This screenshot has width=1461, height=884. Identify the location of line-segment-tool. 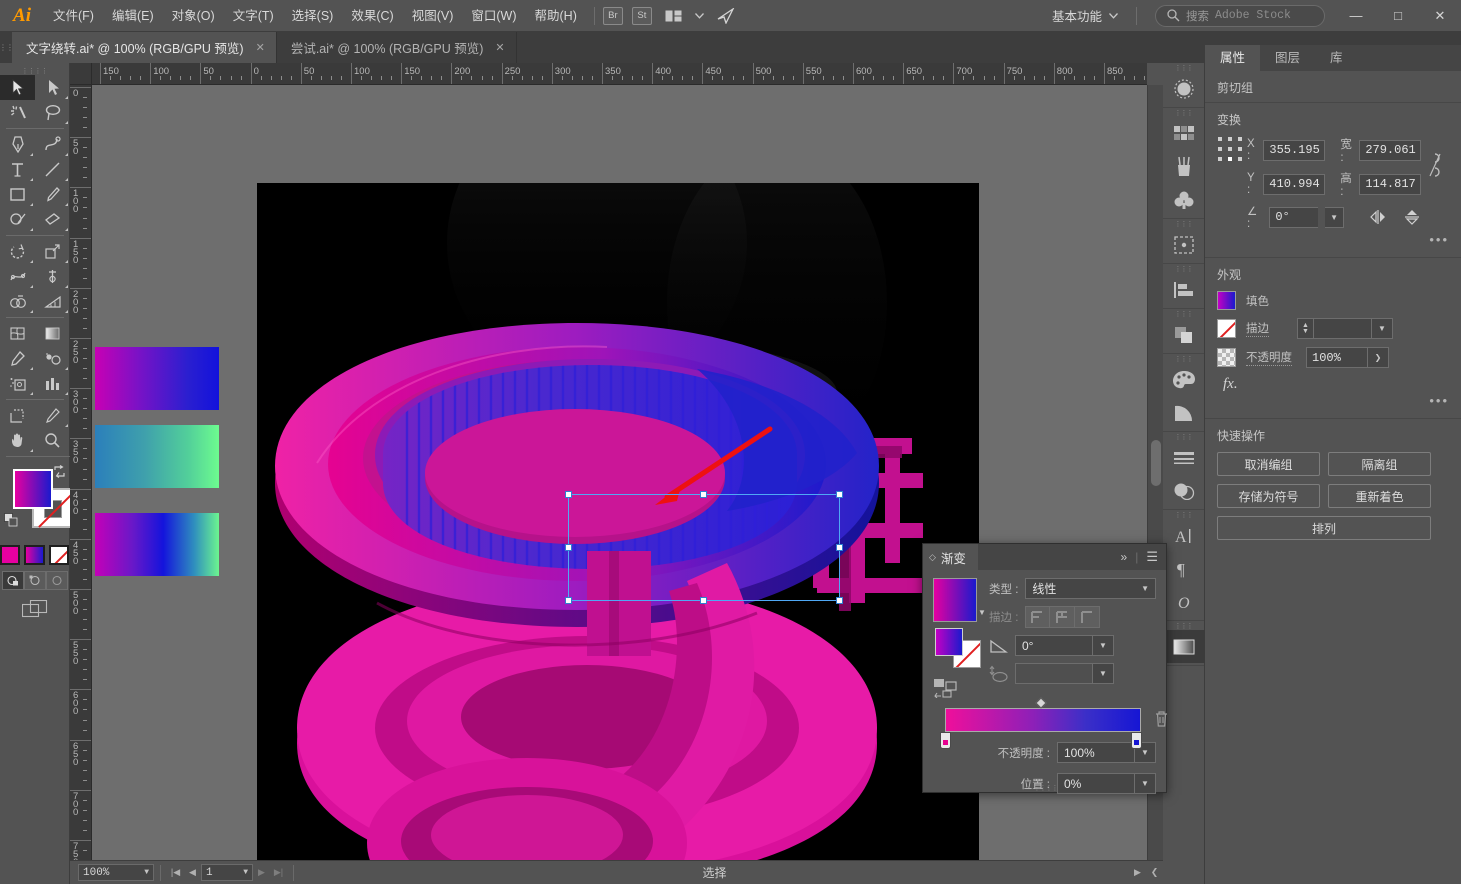
(52, 169).